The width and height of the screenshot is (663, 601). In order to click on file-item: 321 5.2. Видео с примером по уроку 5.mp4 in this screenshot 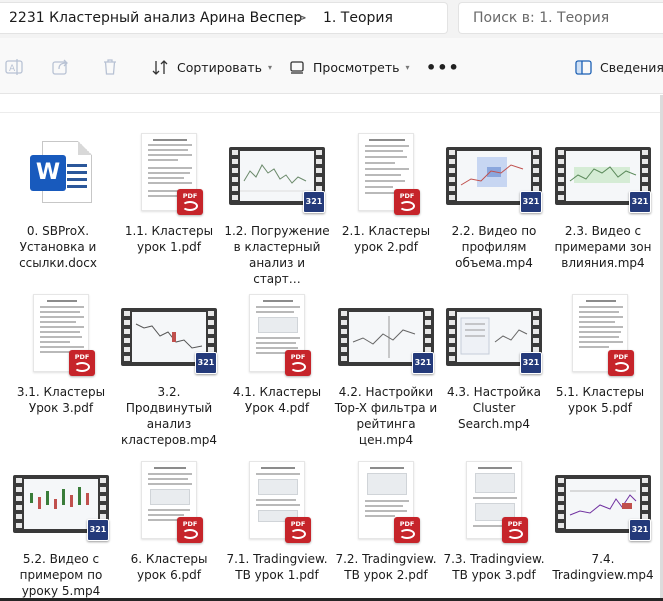, I will do `click(61, 528)`.